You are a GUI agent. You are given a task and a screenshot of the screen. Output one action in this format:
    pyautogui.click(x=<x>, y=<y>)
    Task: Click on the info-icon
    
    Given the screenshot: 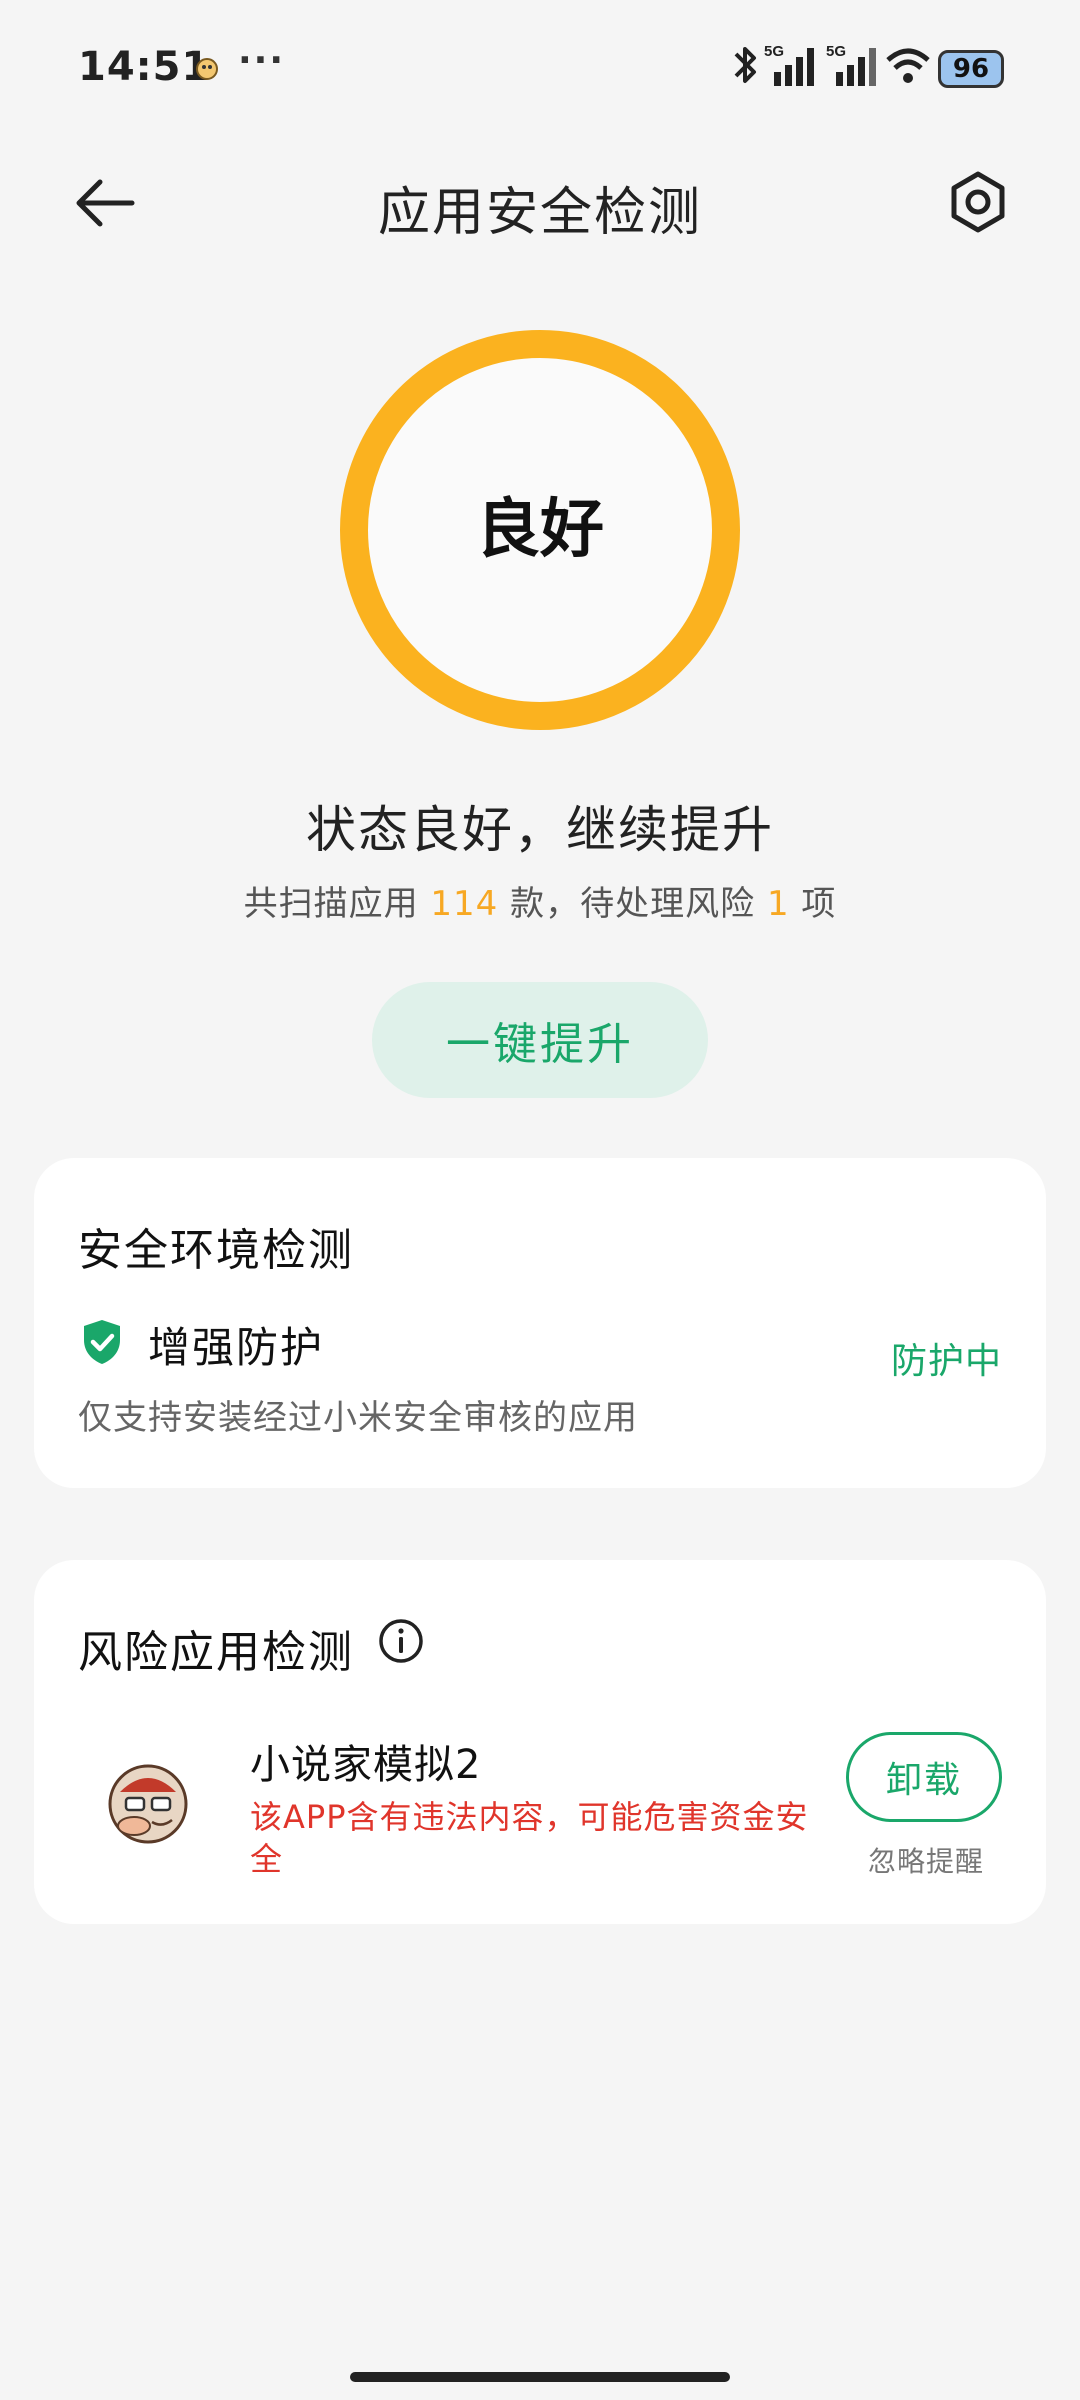 What is the action you would take?
    pyautogui.click(x=401, y=1641)
    